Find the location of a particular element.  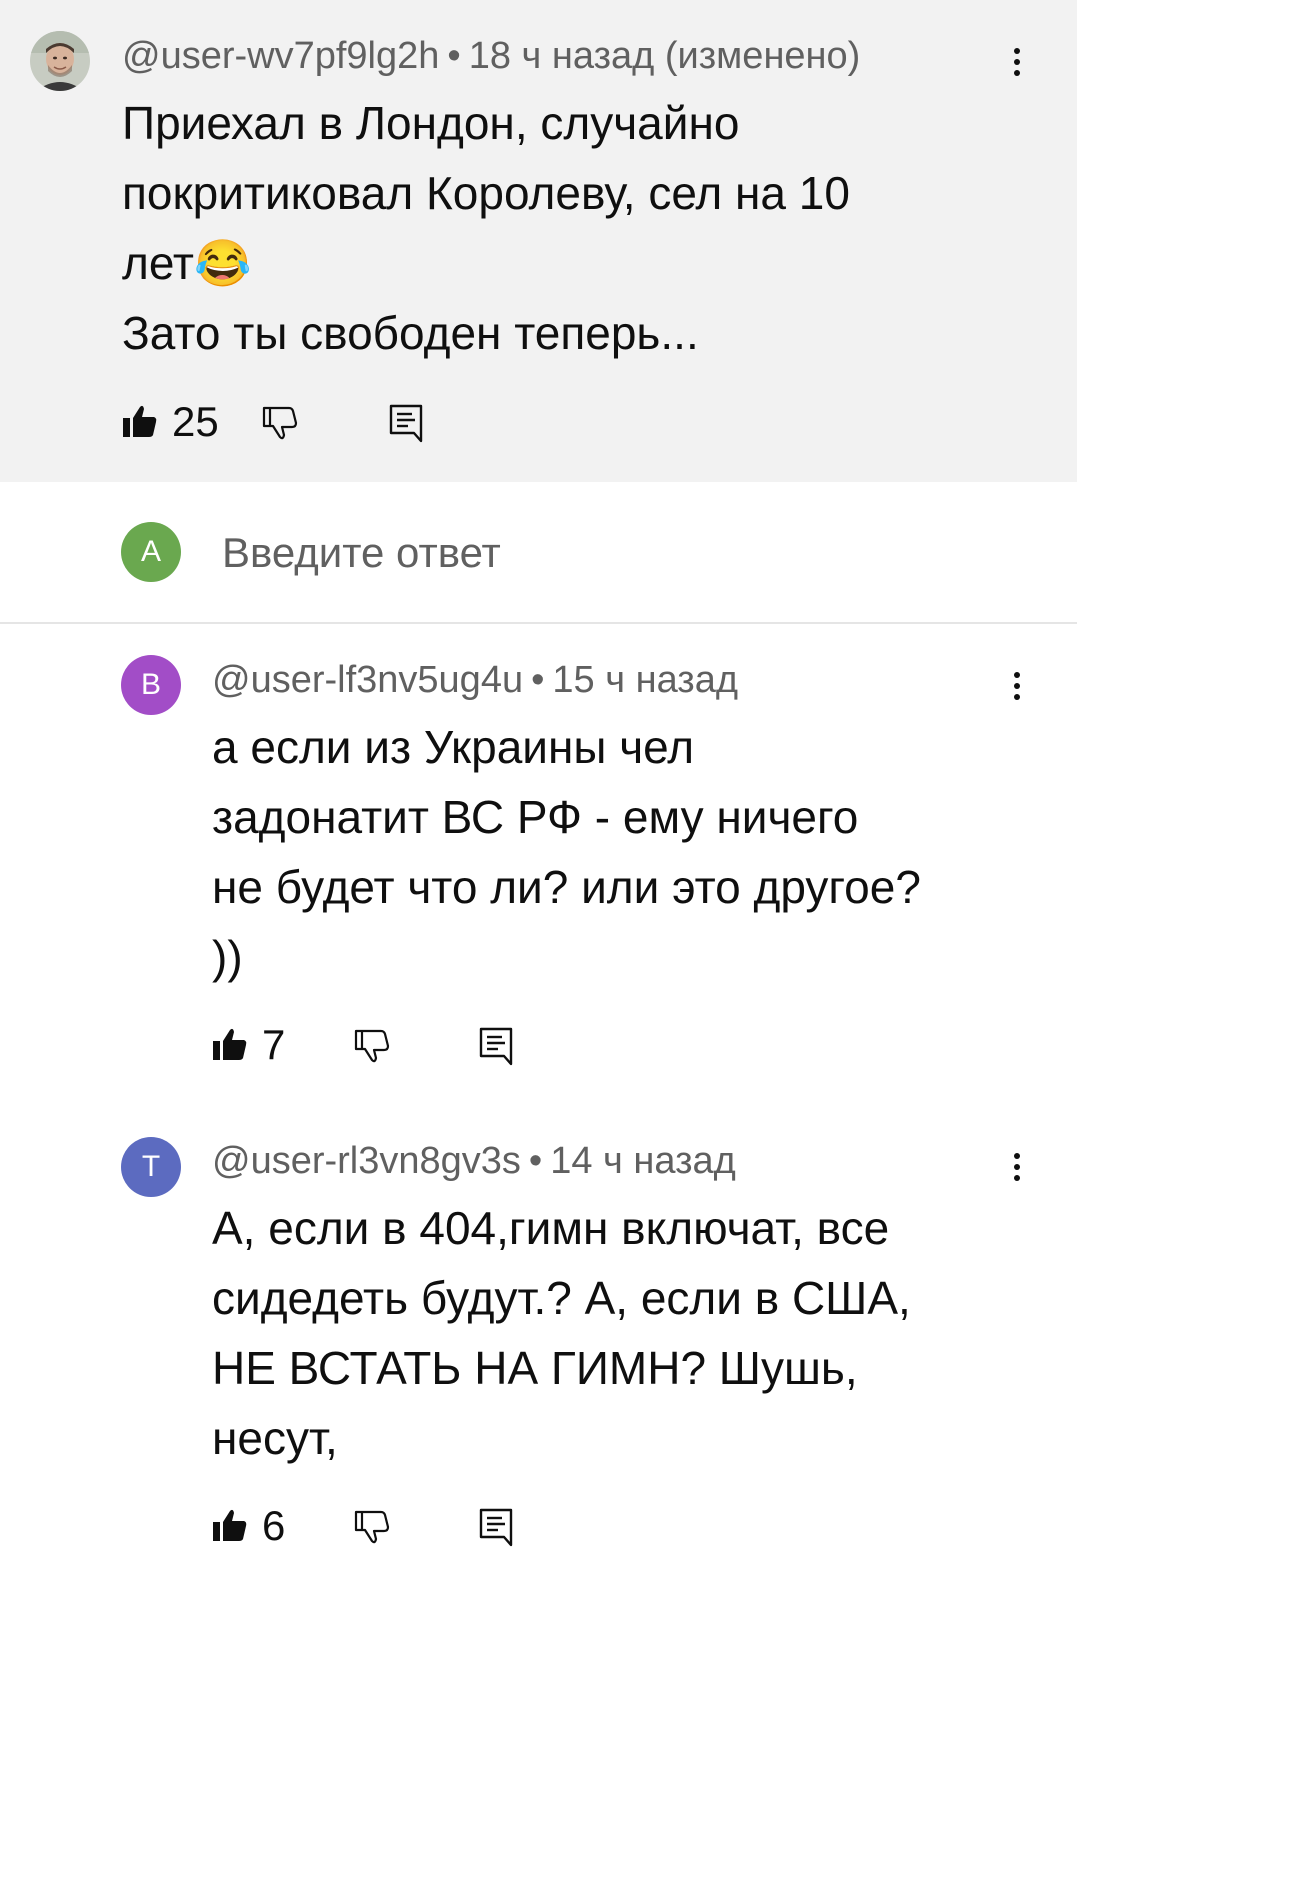

reply-text-line: не будет что ли? или это другое? is located at coordinates (566, 887).